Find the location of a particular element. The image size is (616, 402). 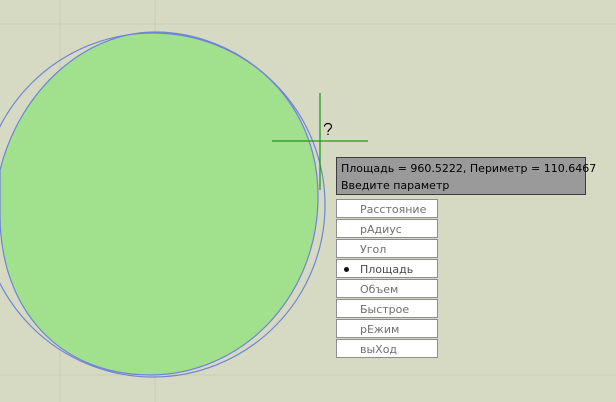

menu-item-volume: Объем is located at coordinates (387, 288).